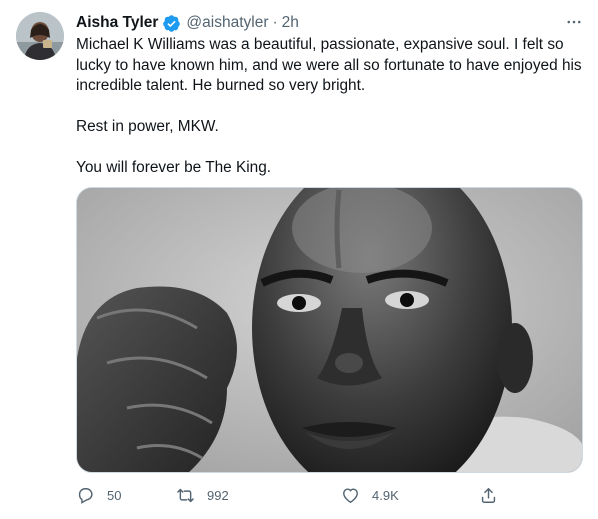  I want to click on heart-icon, so click(350, 495).